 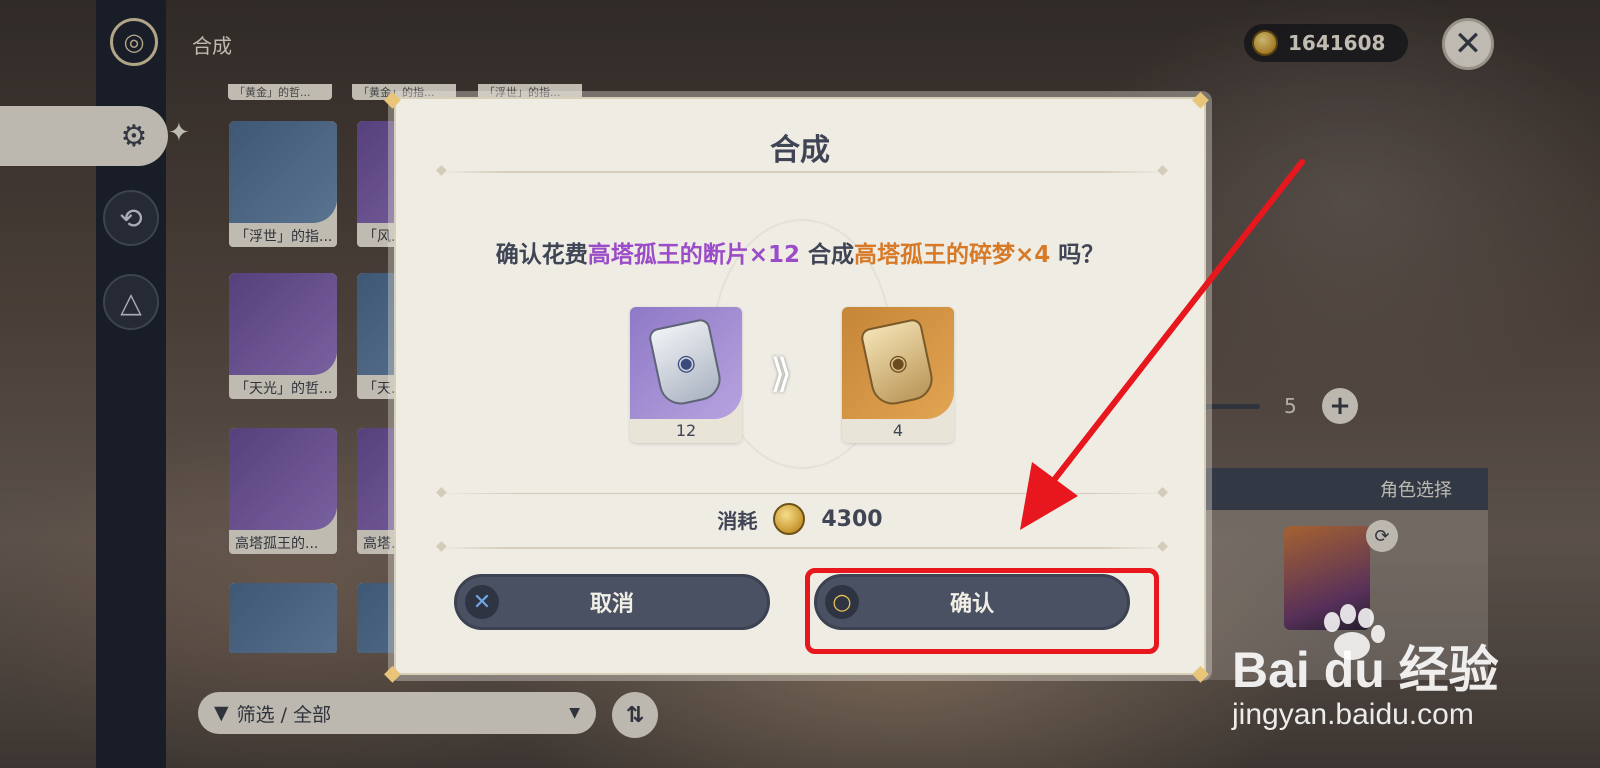 What do you see at coordinates (1353, 714) in the screenshot?
I see `watermark-url: jingyan.baidu.com` at bounding box center [1353, 714].